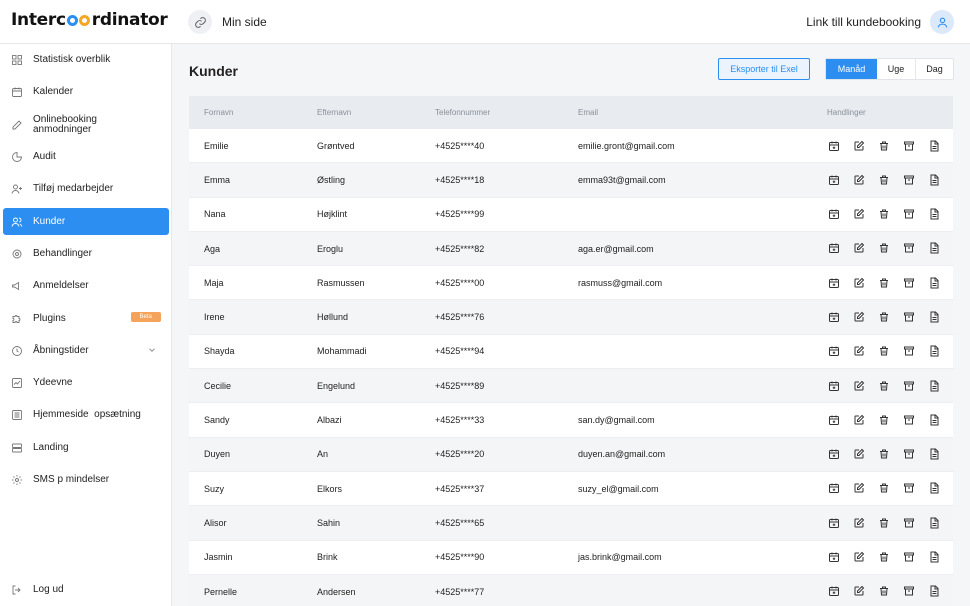 This screenshot has width=970, height=606. Describe the element at coordinates (942, 22) in the screenshot. I see `user-icon` at that location.